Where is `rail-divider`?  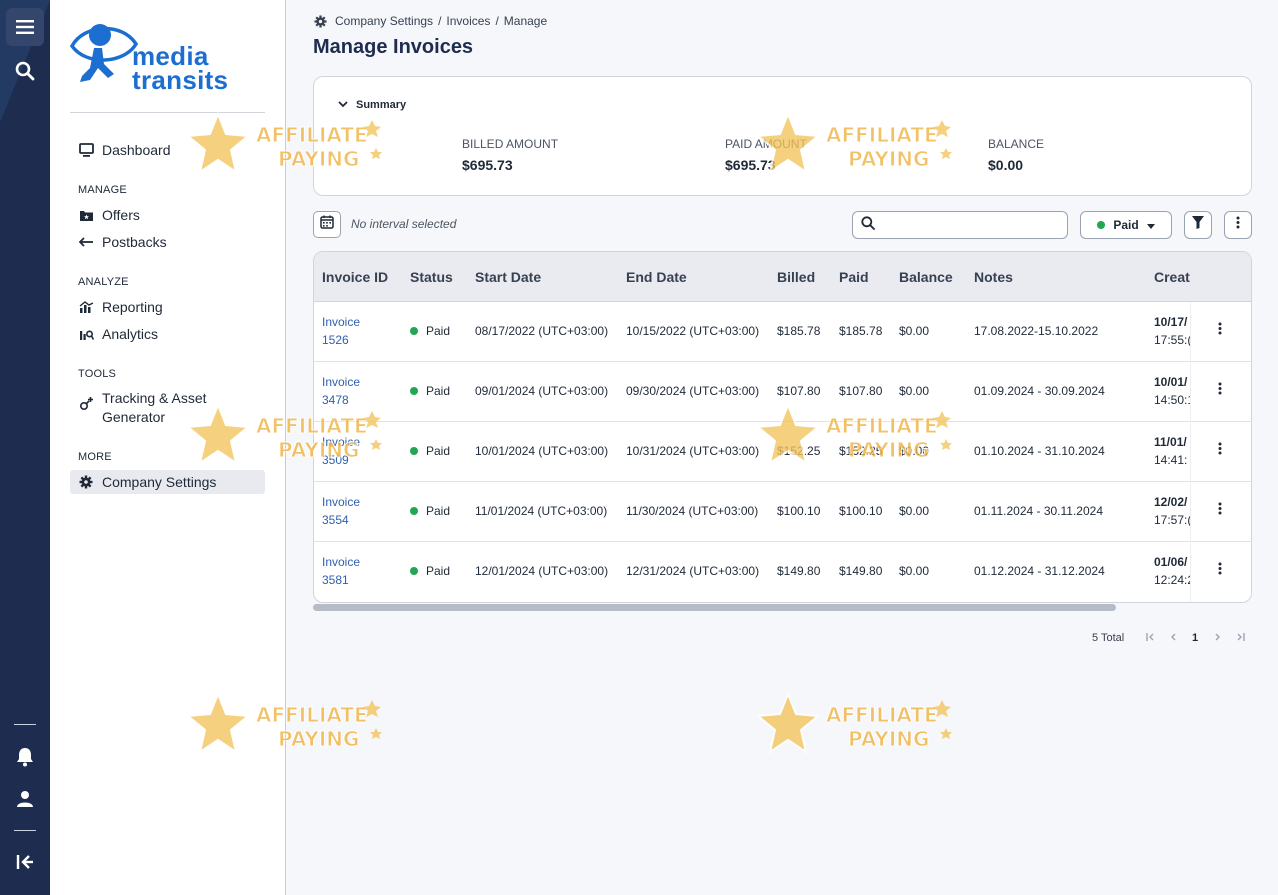
rail-divider is located at coordinates (25, 830).